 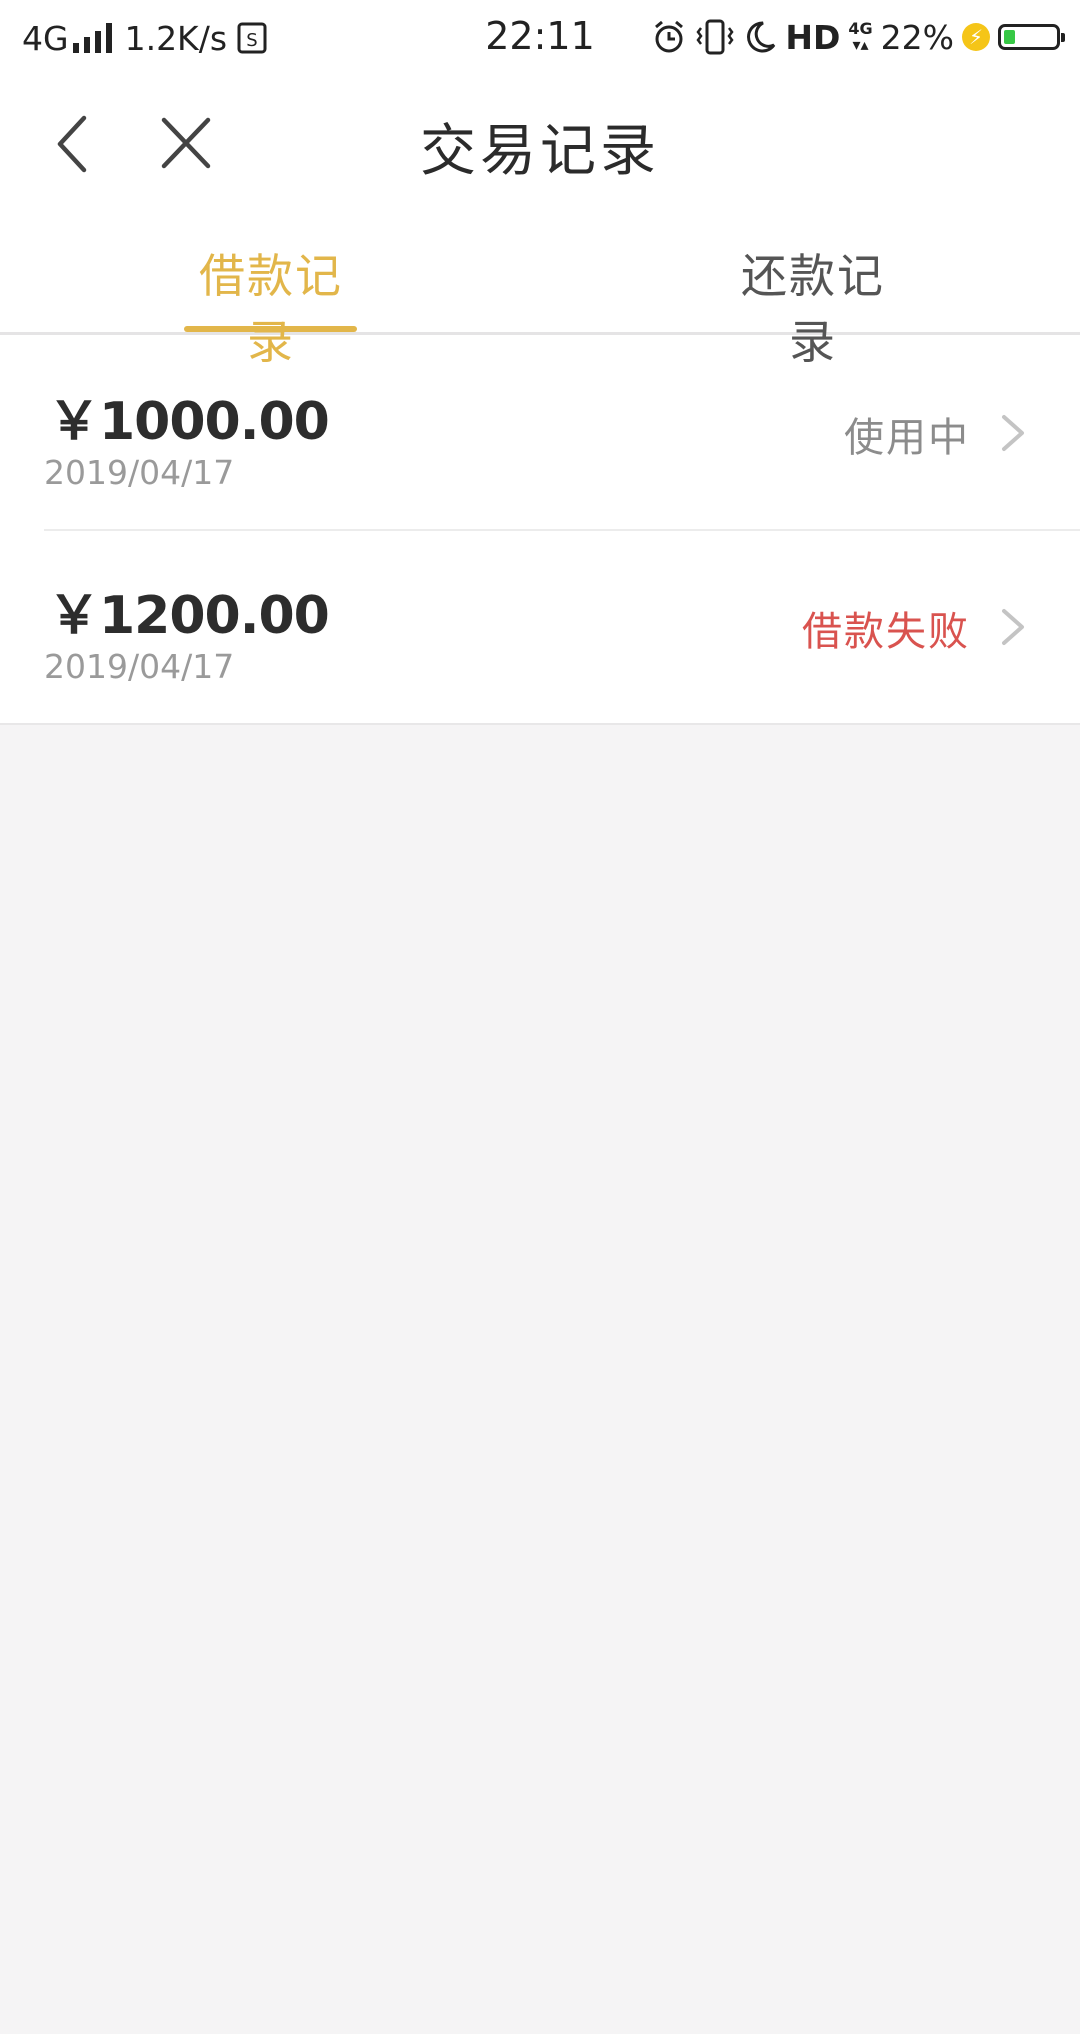 I want to click on status-right: HD 4G ▾▴ 22% ⚡, so click(x=854, y=37).